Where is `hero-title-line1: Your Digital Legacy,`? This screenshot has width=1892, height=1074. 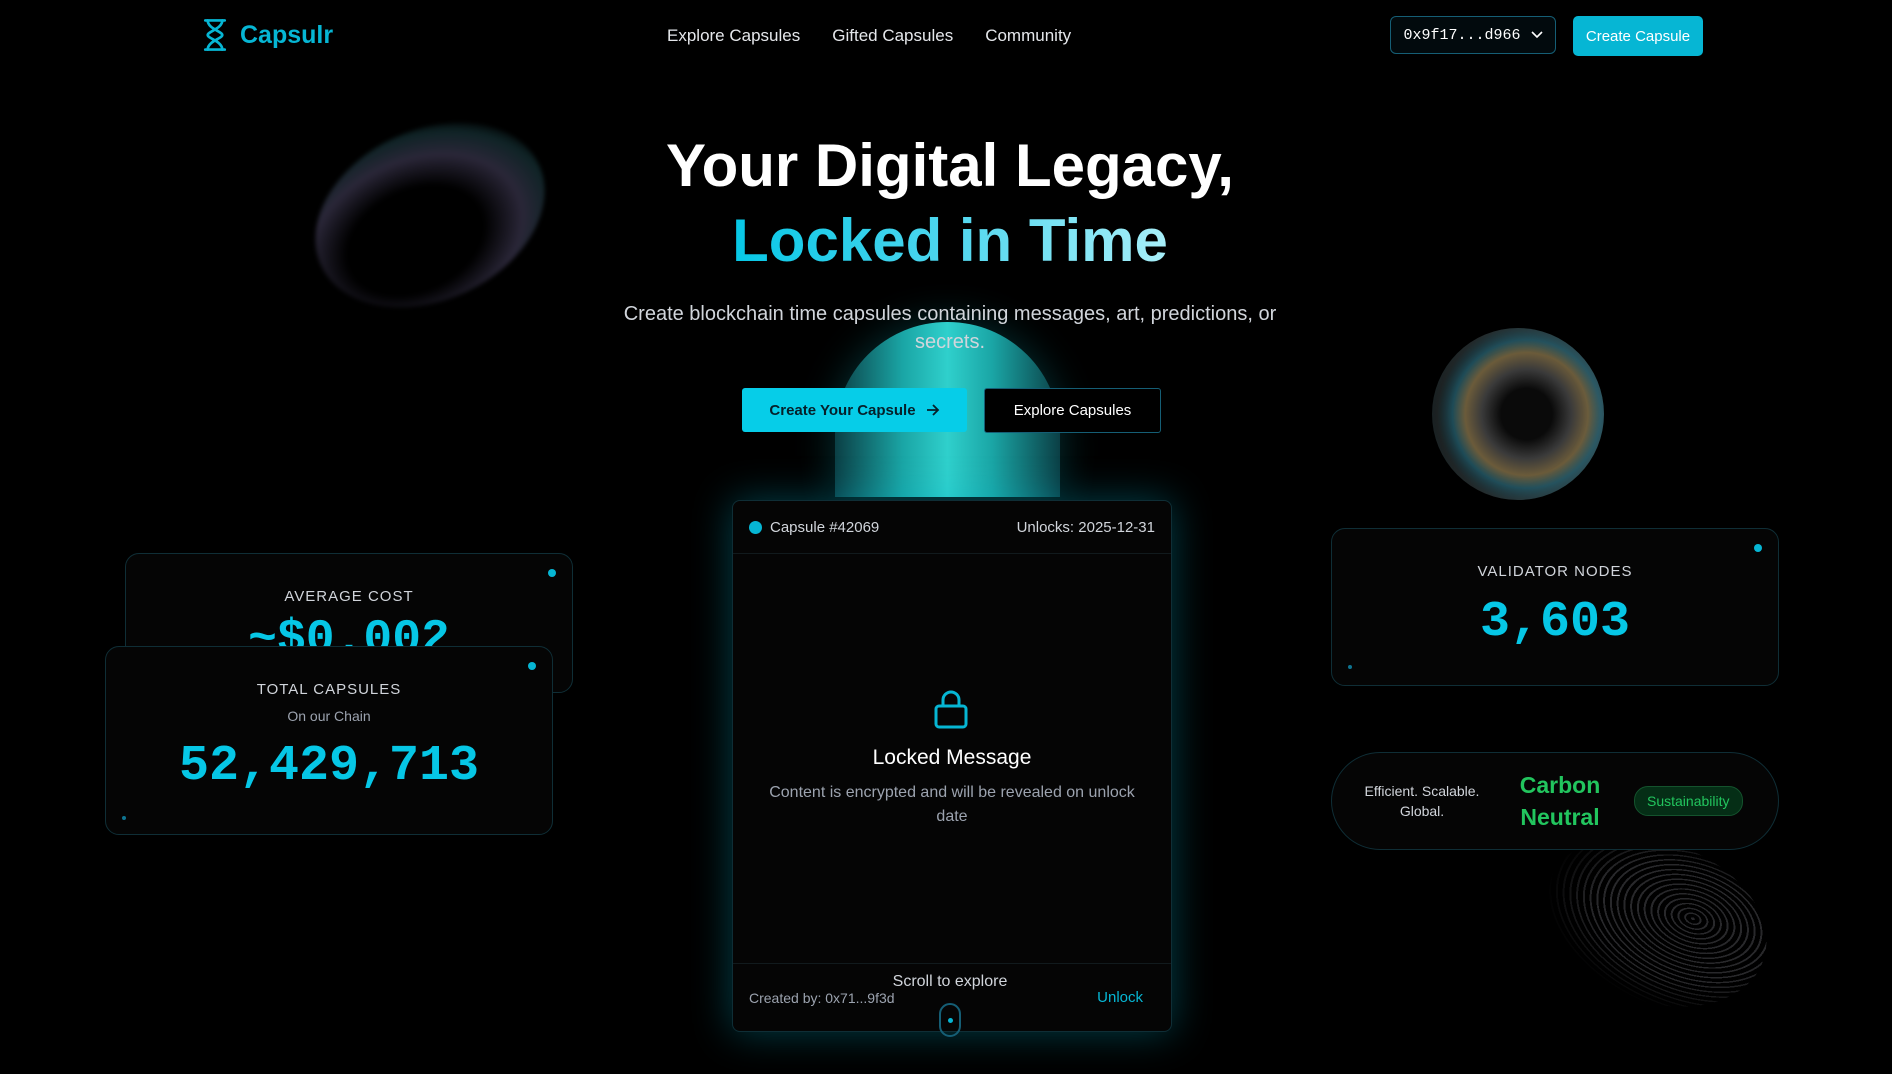 hero-title-line1: Your Digital Legacy, is located at coordinates (950, 165).